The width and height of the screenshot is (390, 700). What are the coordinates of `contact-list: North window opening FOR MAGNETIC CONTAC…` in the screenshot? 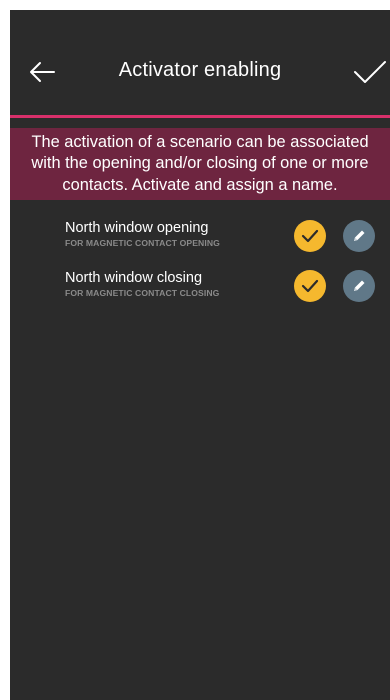 It's located at (200, 260).